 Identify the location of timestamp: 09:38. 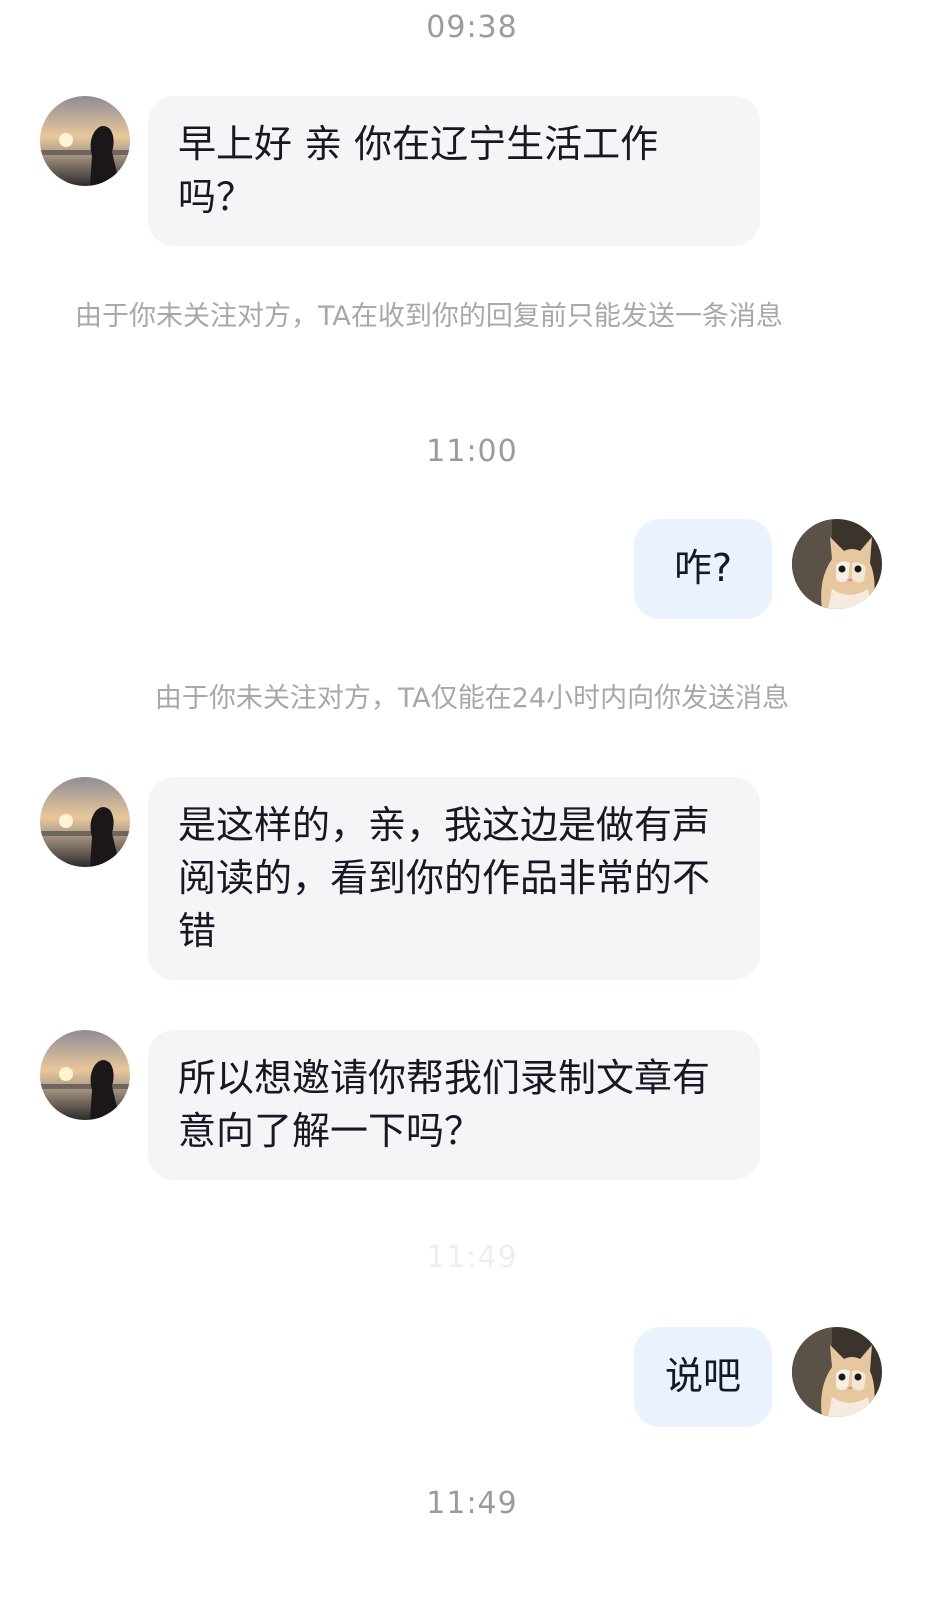
(472, 27).